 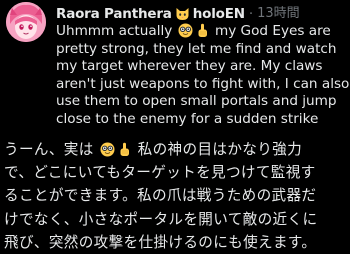 I want to click on text-segment: my God Eyes are, so click(x=272, y=31).